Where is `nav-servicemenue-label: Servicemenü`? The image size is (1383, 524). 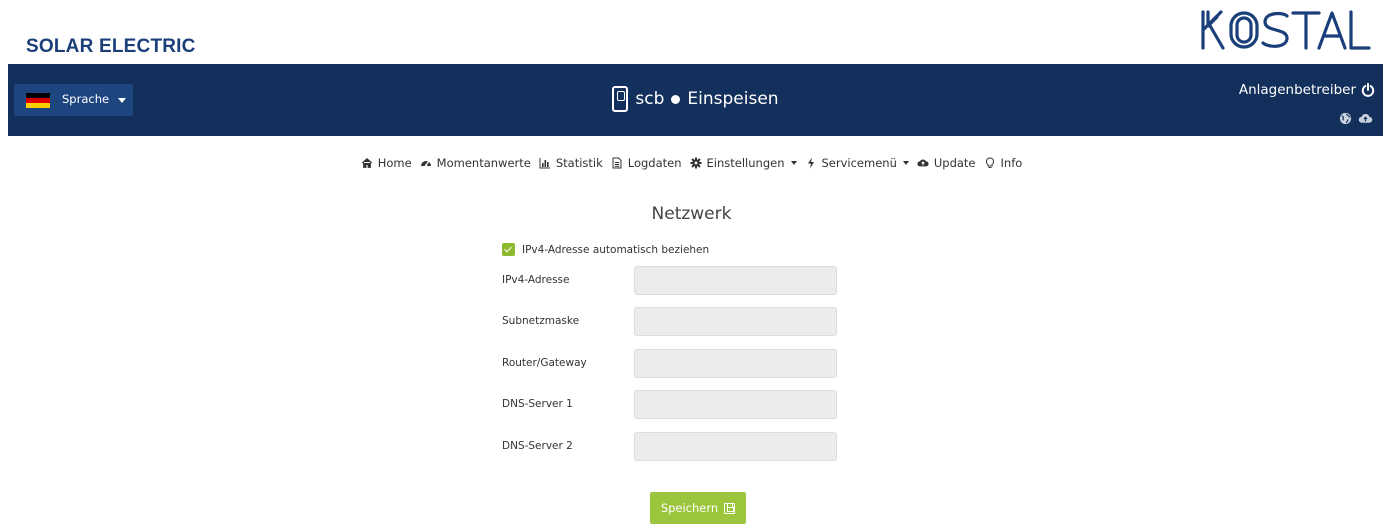
nav-servicemenue-label: Servicemenü is located at coordinates (859, 163).